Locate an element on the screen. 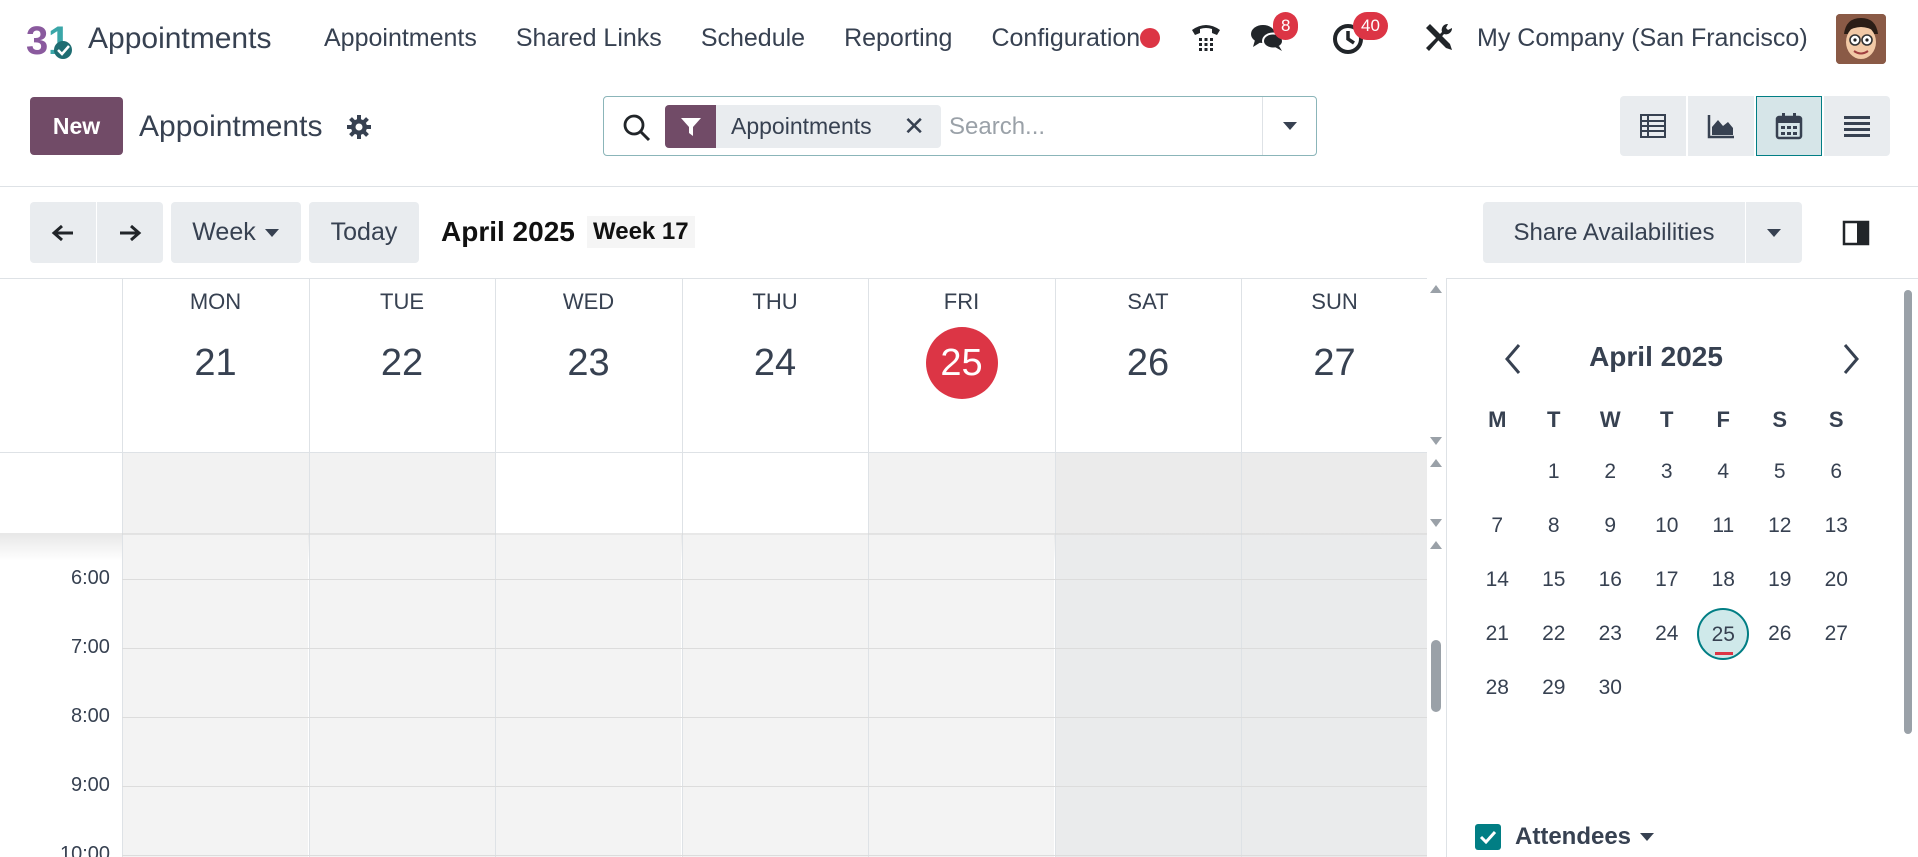 The image size is (1918, 857). table-view-button is located at coordinates (1857, 126).